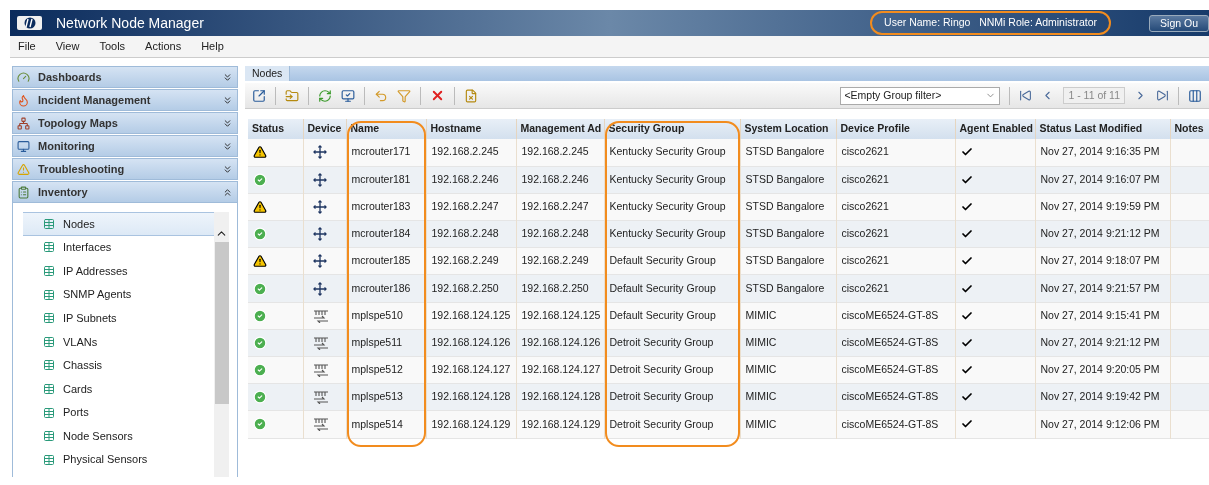  What do you see at coordinates (728, 261) in the screenshot?
I see `table-row: mcrouter185 192.168.2.249 192.168.2.249 Default Security Group STSD Bangalore cisco2621 Nov 27, 2014 9:18:07 PM` at bounding box center [728, 261].